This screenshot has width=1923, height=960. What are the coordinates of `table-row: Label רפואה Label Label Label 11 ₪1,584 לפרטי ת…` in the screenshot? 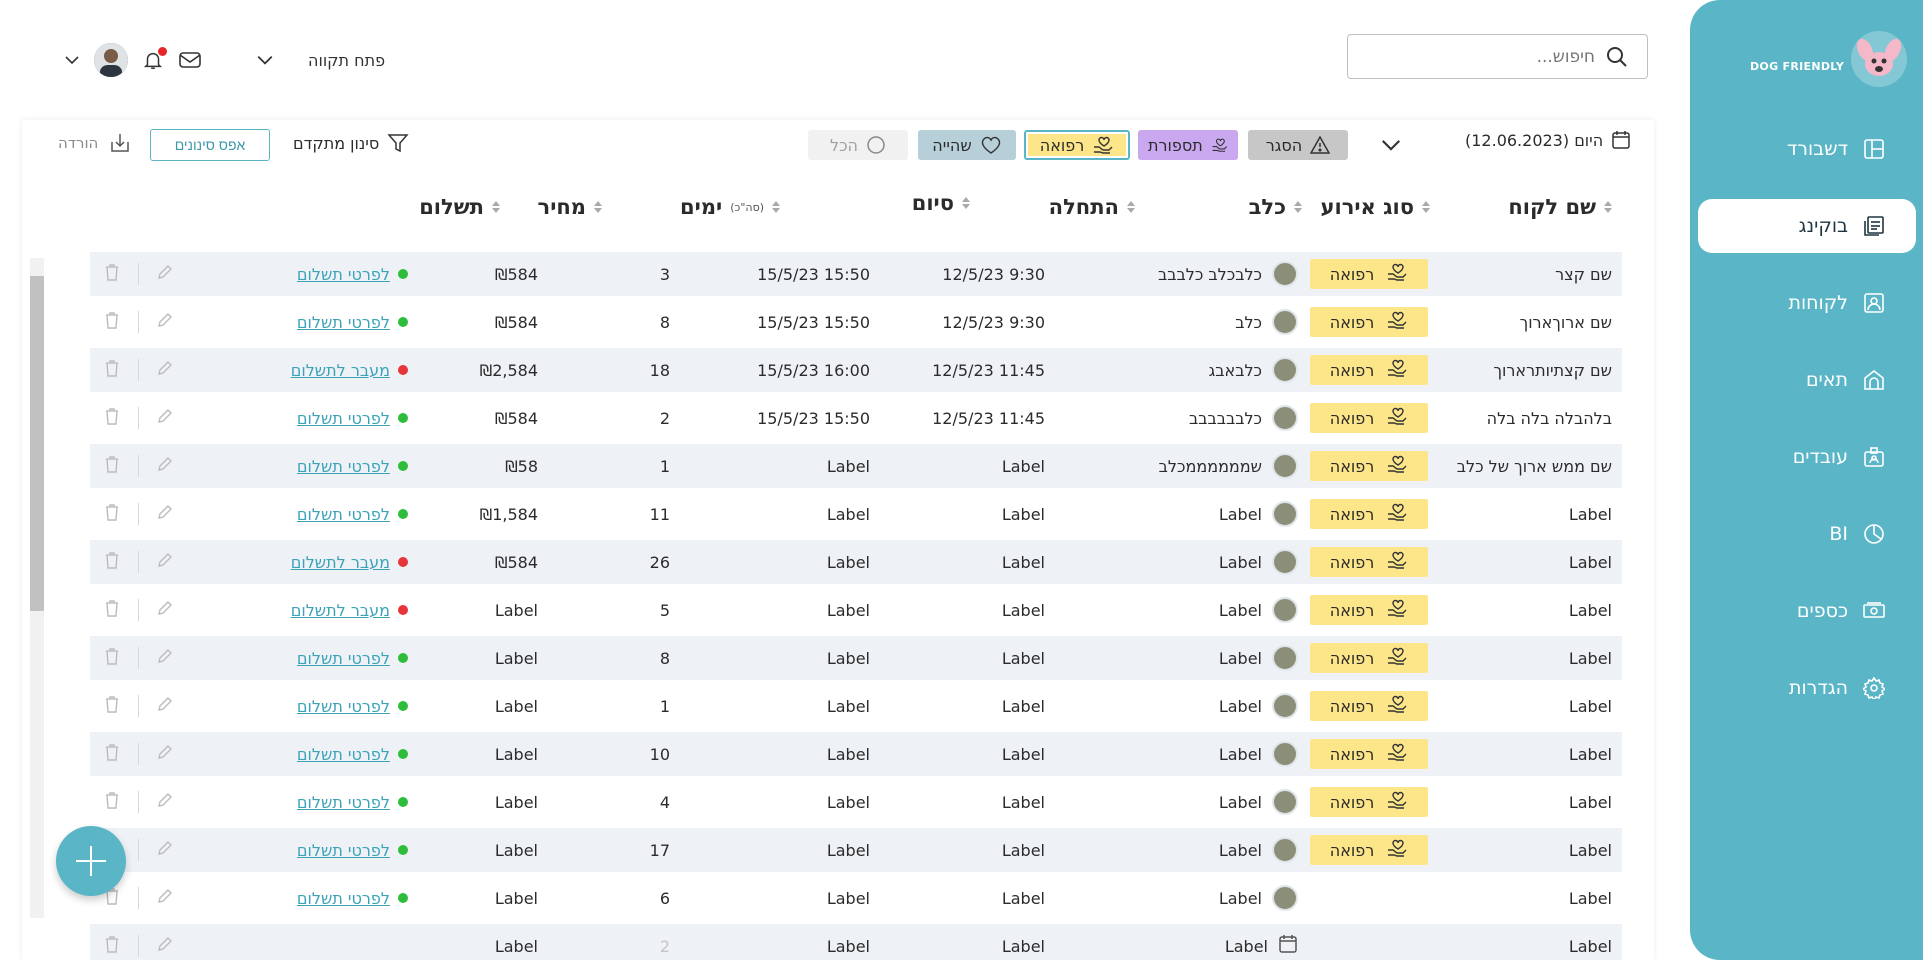 It's located at (856, 514).